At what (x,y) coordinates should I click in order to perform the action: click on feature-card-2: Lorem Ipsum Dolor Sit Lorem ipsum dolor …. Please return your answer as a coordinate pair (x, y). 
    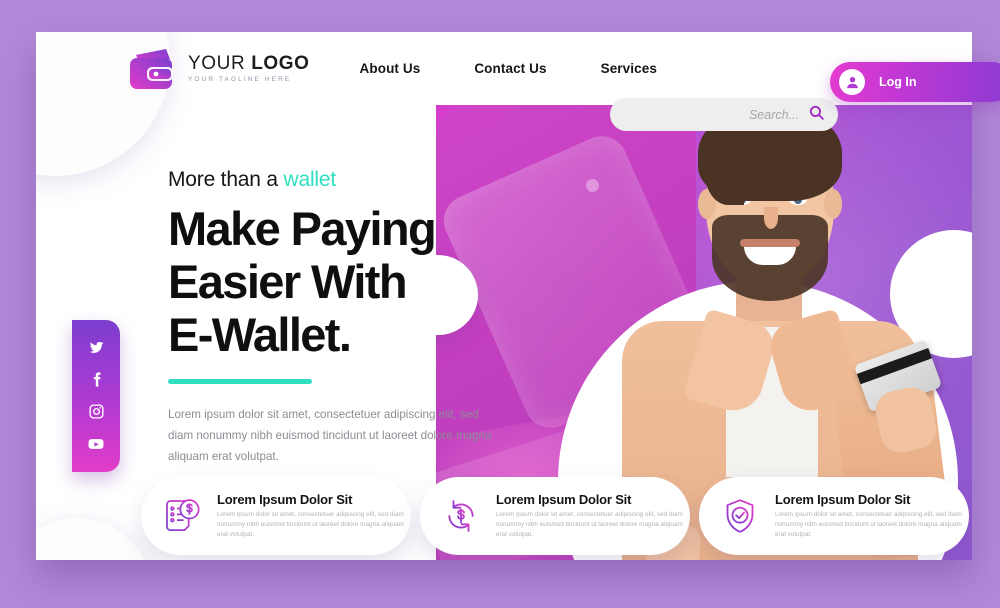
    Looking at the image, I should click on (555, 516).